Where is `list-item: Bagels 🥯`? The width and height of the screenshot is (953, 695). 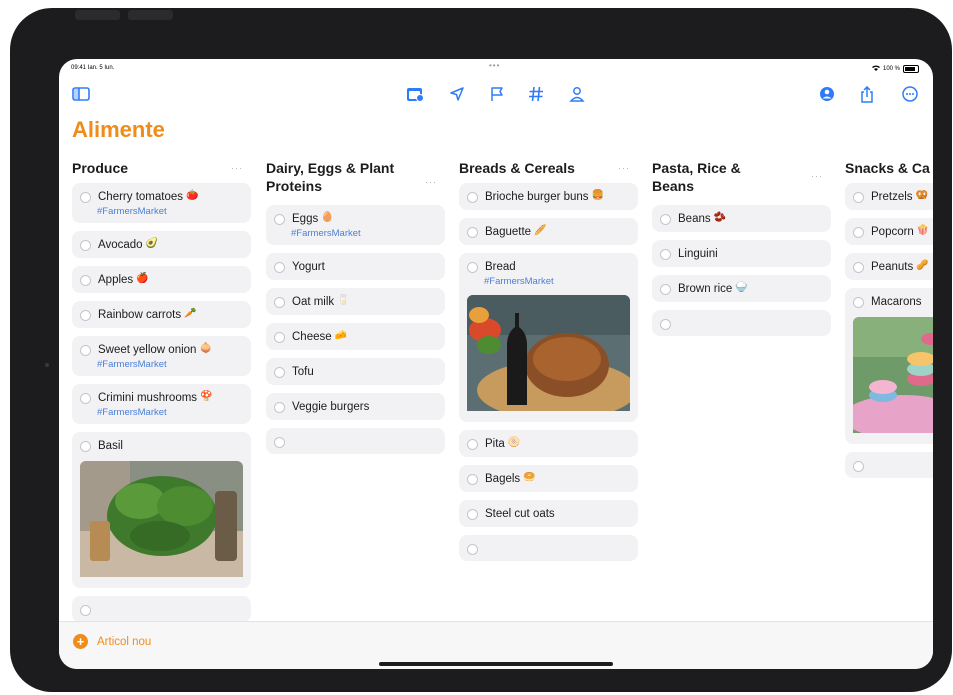
list-item: Bagels 🥯 is located at coordinates (548, 478).